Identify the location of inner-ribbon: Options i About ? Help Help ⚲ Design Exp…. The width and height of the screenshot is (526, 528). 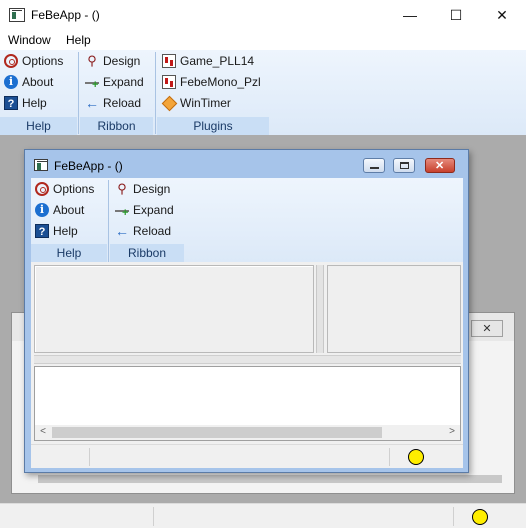
(247, 220).